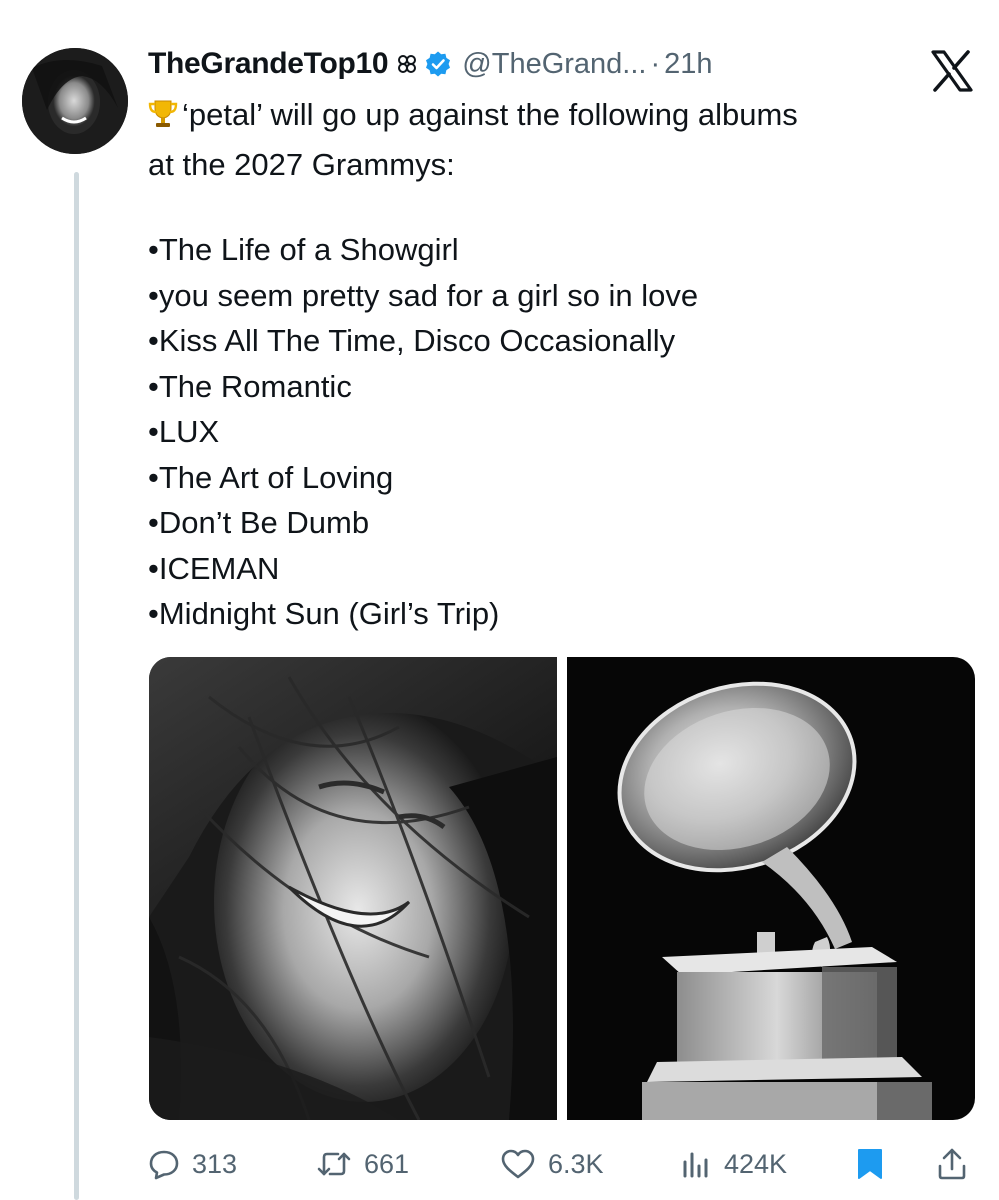 This screenshot has width=999, height=1200. What do you see at coordinates (259, 522) in the screenshot?
I see `list-item: •Don’t Be Dumb` at bounding box center [259, 522].